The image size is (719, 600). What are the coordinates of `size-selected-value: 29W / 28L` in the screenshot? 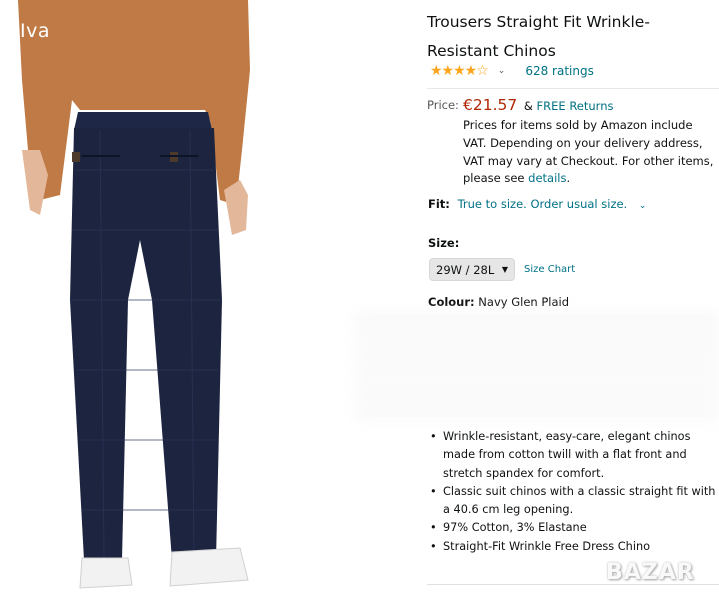 It's located at (465, 269).